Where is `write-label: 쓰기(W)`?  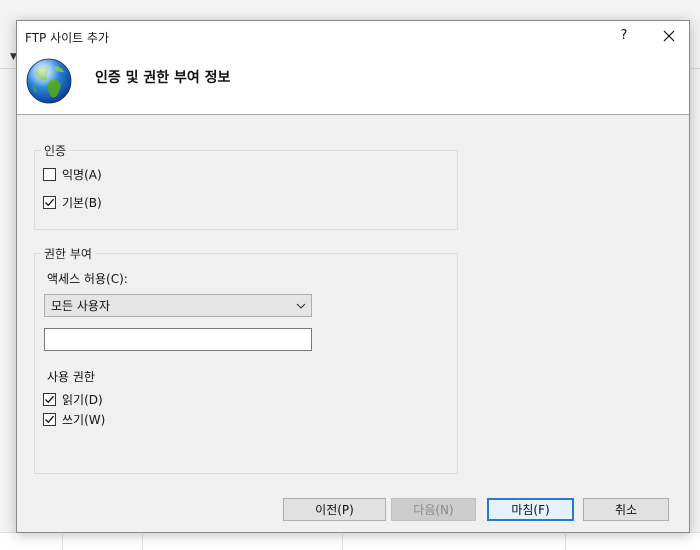 write-label: 쓰기(W) is located at coordinates (84, 419).